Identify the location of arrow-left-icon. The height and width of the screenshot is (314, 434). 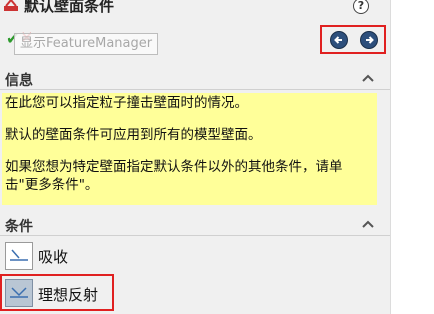
(338, 40).